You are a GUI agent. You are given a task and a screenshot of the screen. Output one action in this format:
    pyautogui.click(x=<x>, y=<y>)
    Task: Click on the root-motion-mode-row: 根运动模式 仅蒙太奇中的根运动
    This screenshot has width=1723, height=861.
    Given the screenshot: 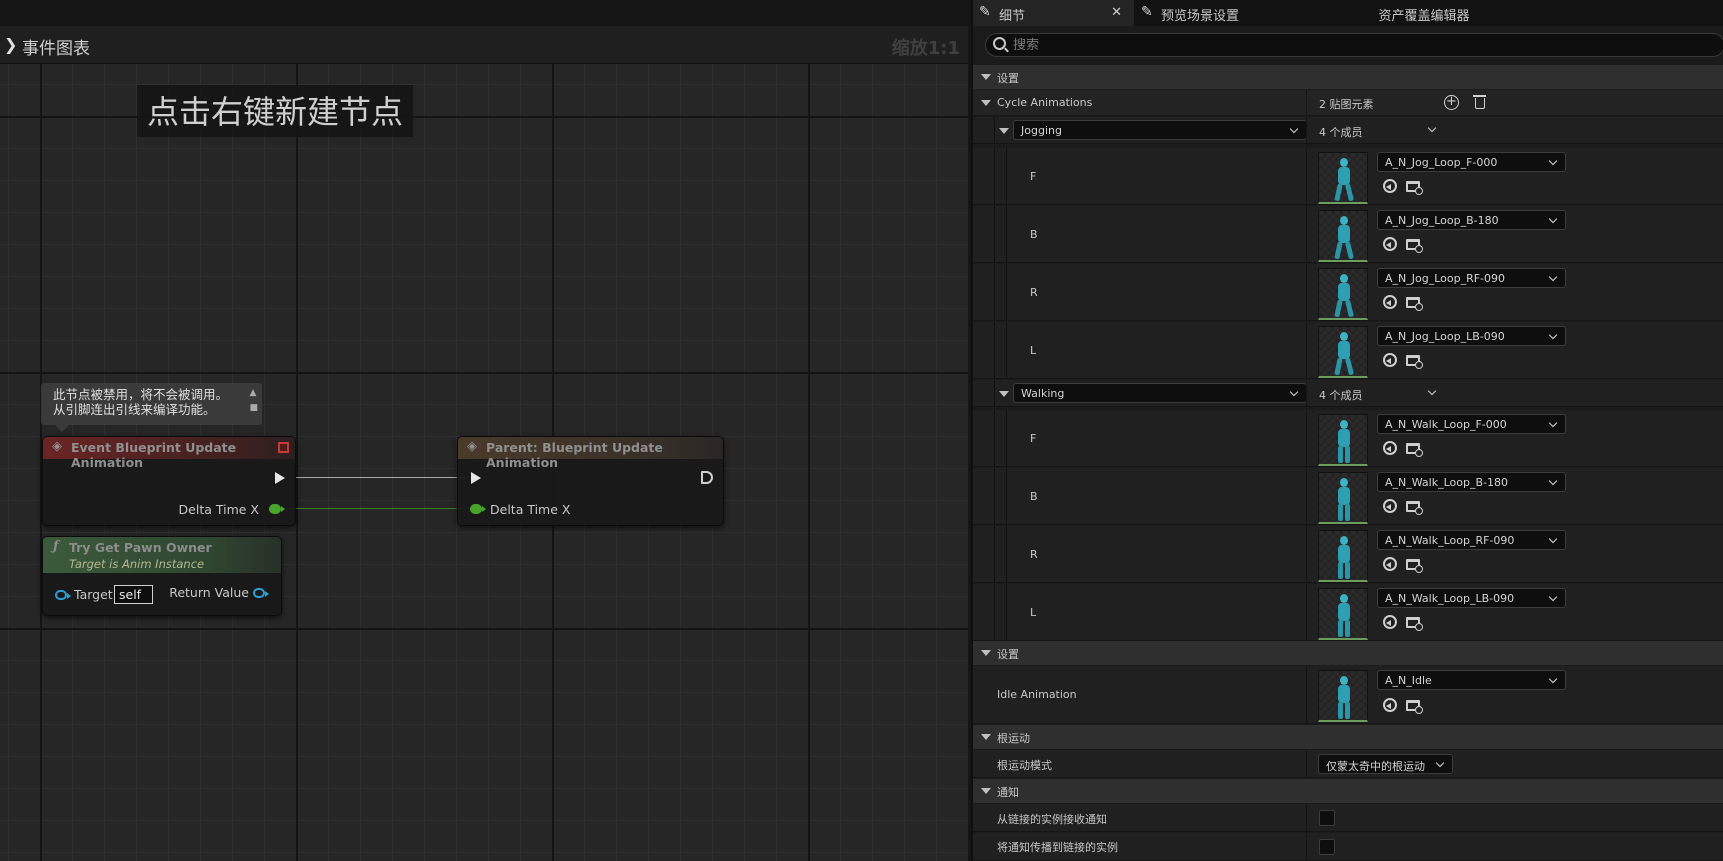 What is the action you would take?
    pyautogui.click(x=1348, y=764)
    